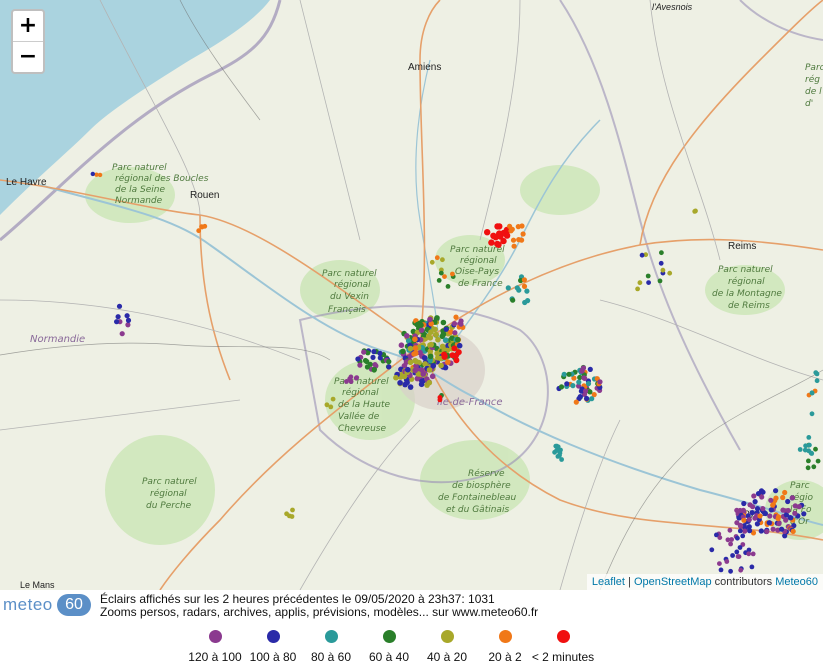 The width and height of the screenshot is (823, 666). I want to click on osm-link: OpenStreetMap, so click(673, 582).